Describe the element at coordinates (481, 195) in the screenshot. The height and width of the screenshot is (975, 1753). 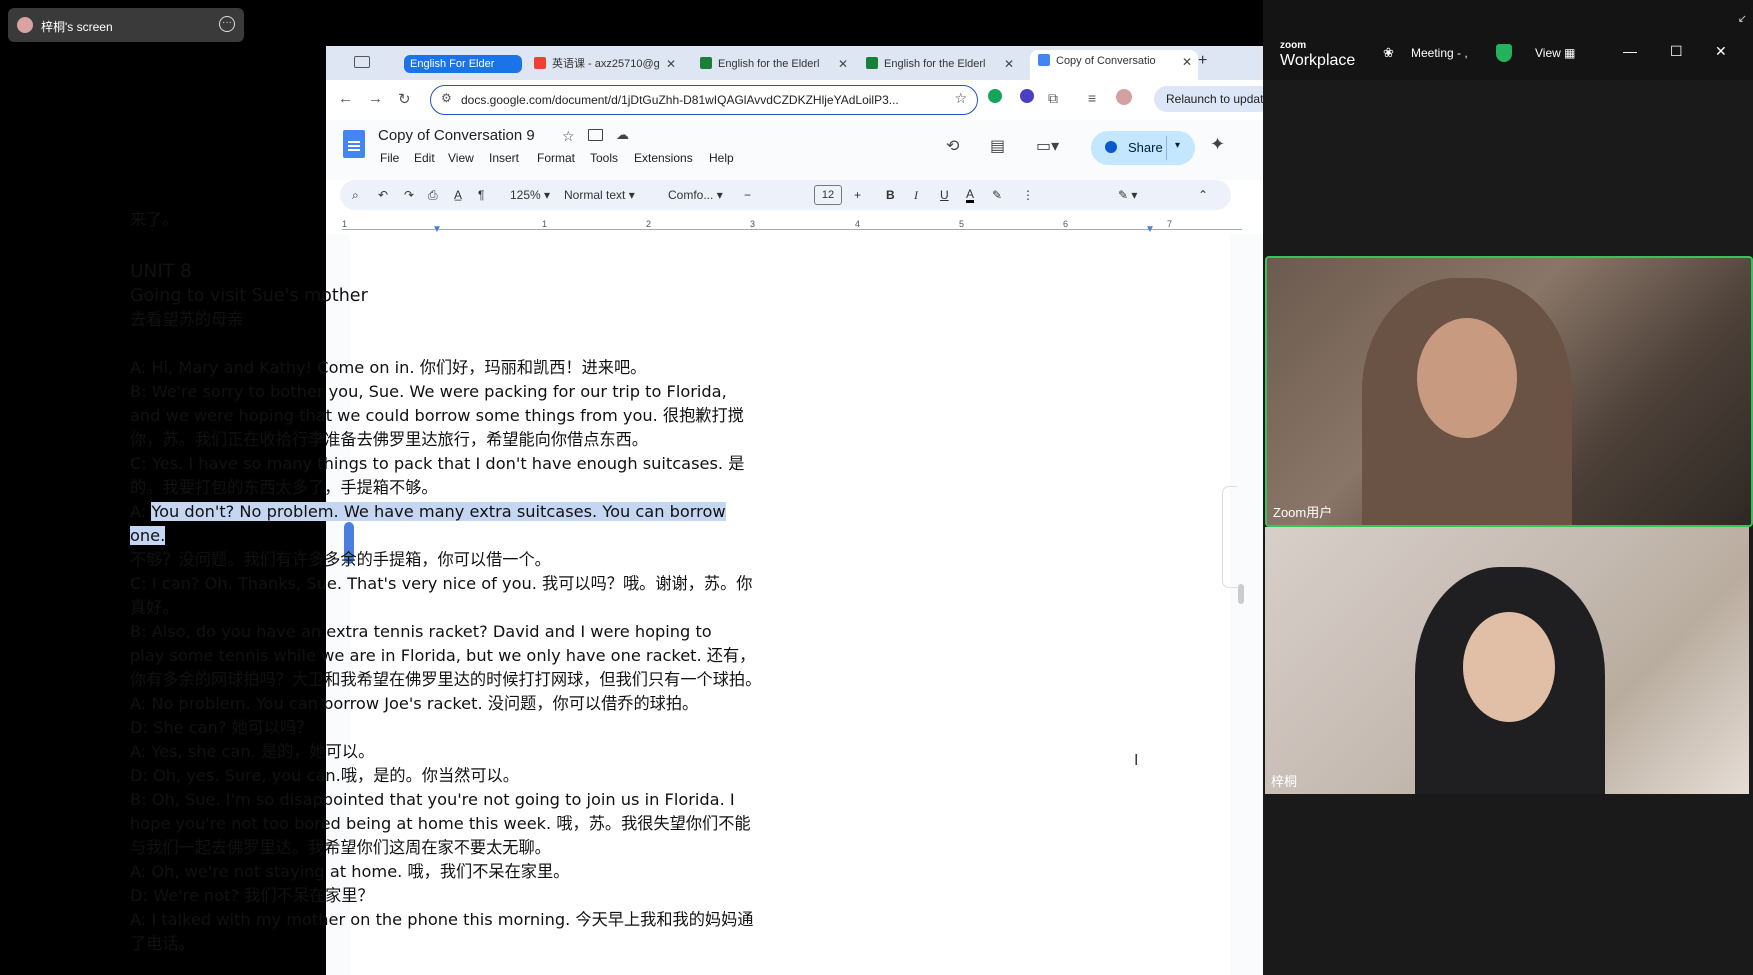
I see `paint-format-icon: ¶` at that location.